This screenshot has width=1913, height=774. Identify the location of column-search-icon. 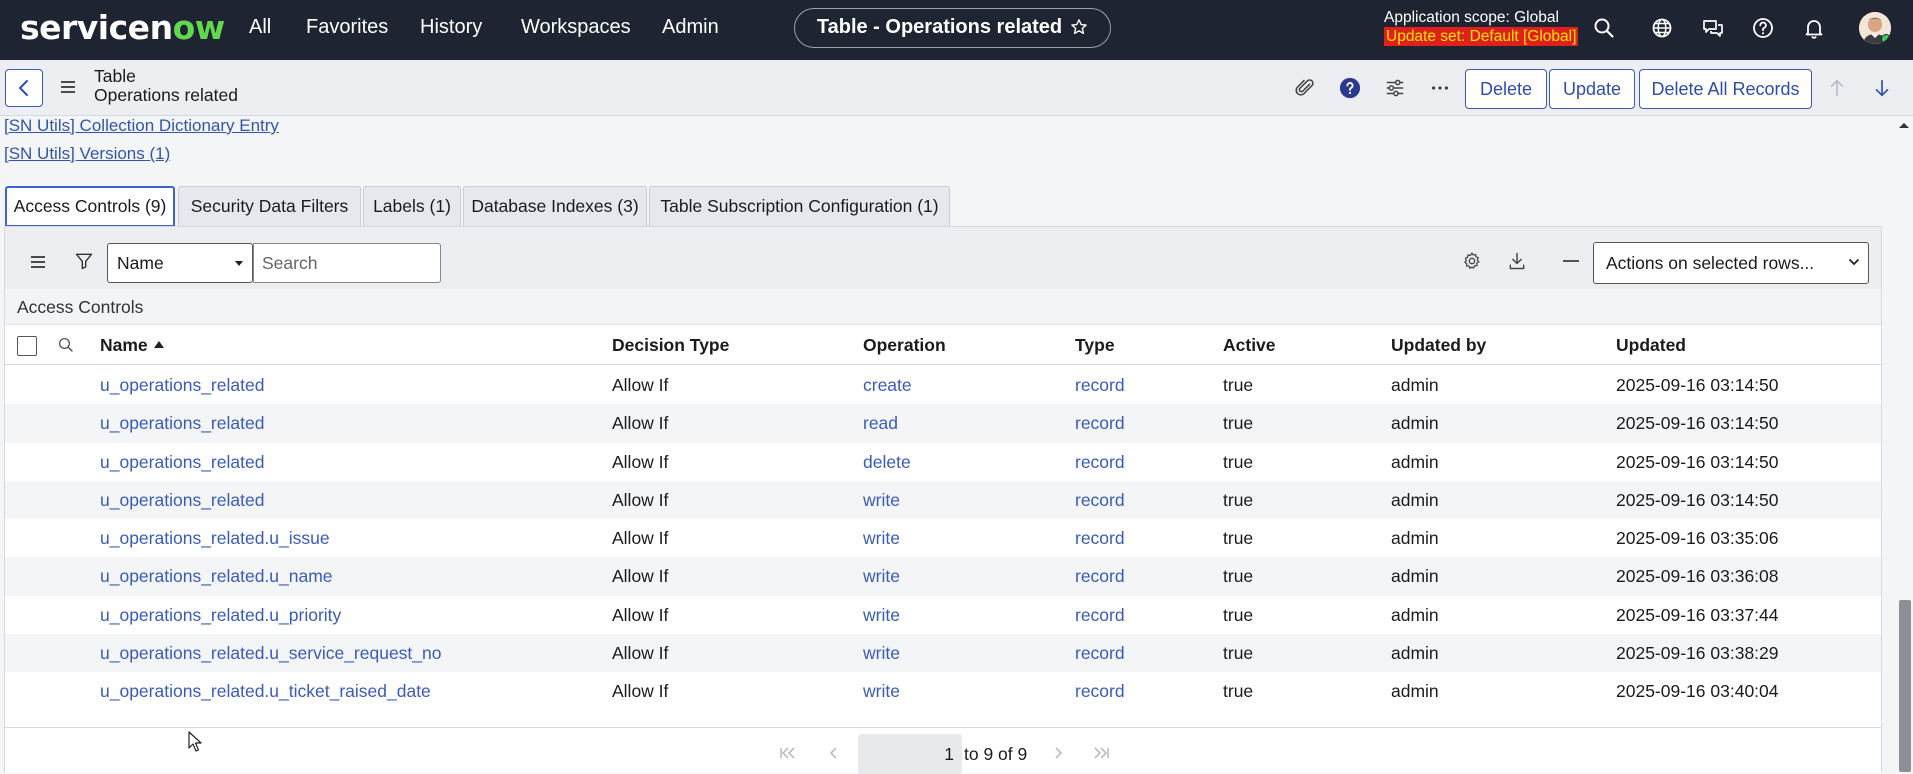
(66, 345).